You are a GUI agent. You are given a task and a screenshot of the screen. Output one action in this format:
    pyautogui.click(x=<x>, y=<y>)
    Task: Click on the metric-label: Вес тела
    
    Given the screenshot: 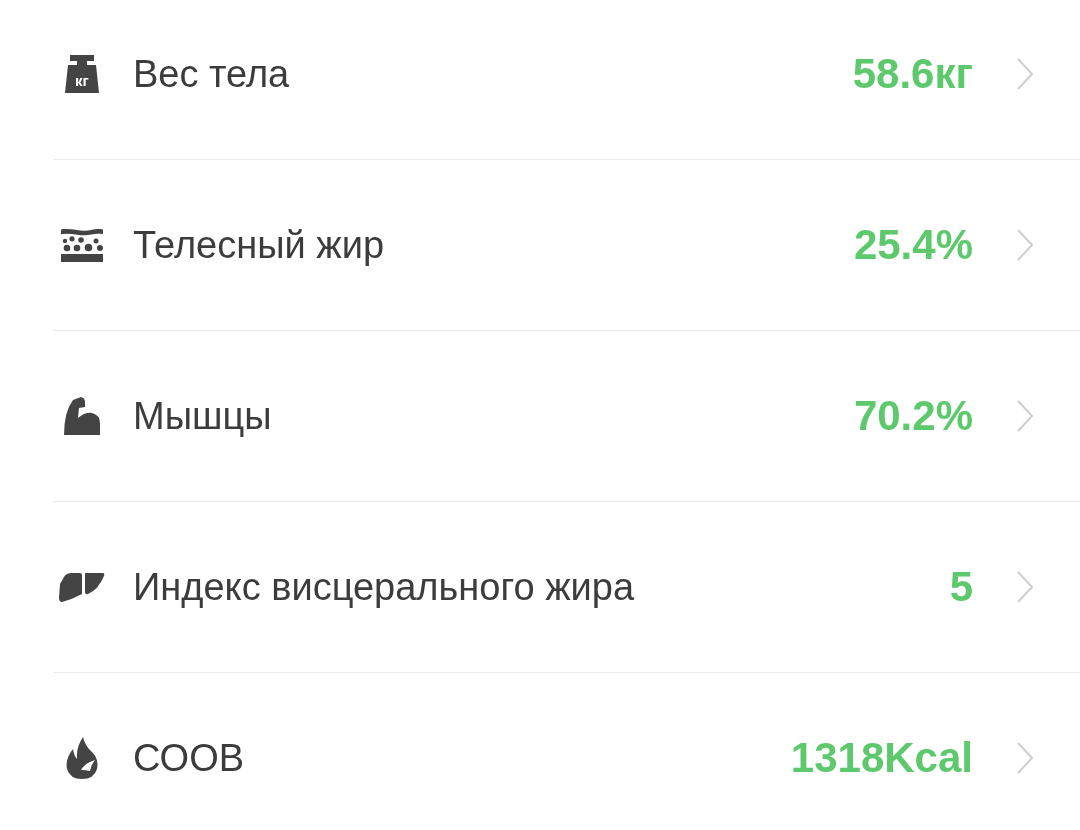 What is the action you would take?
    pyautogui.click(x=212, y=74)
    